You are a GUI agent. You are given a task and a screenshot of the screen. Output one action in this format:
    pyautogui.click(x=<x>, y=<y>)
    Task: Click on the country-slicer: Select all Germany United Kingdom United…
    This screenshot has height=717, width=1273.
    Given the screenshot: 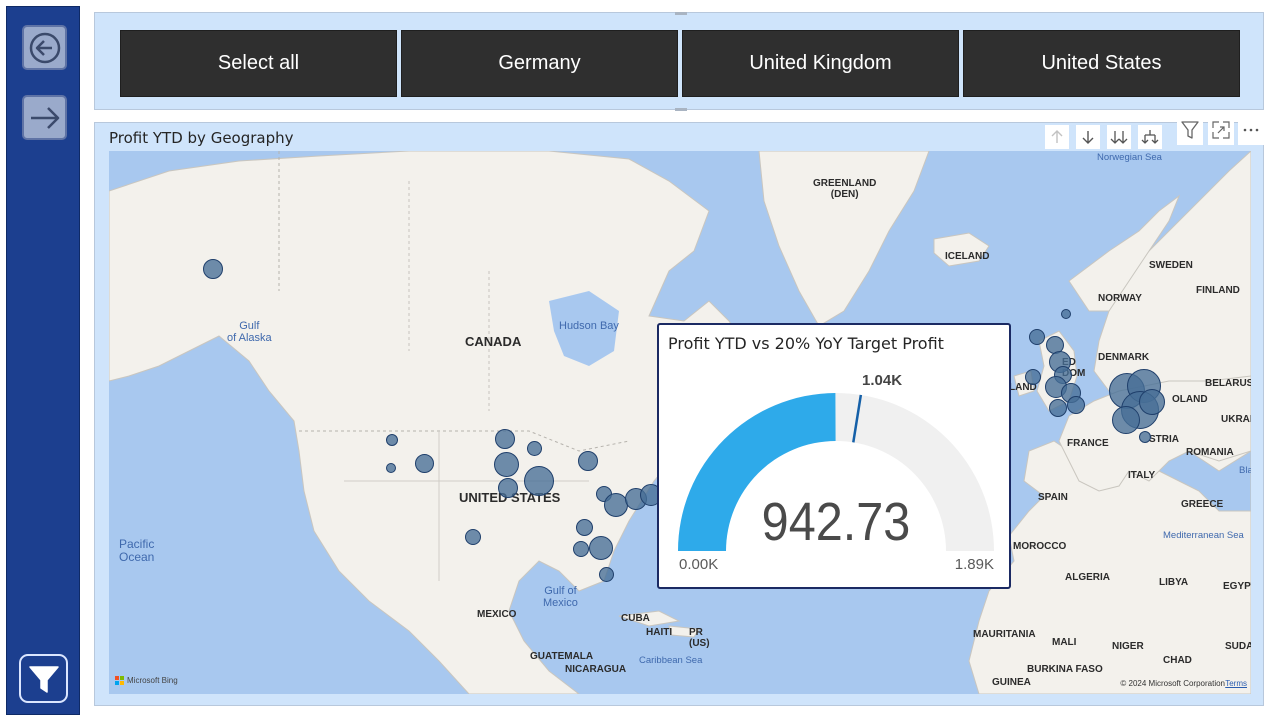 What is the action you would take?
    pyautogui.click(x=679, y=61)
    